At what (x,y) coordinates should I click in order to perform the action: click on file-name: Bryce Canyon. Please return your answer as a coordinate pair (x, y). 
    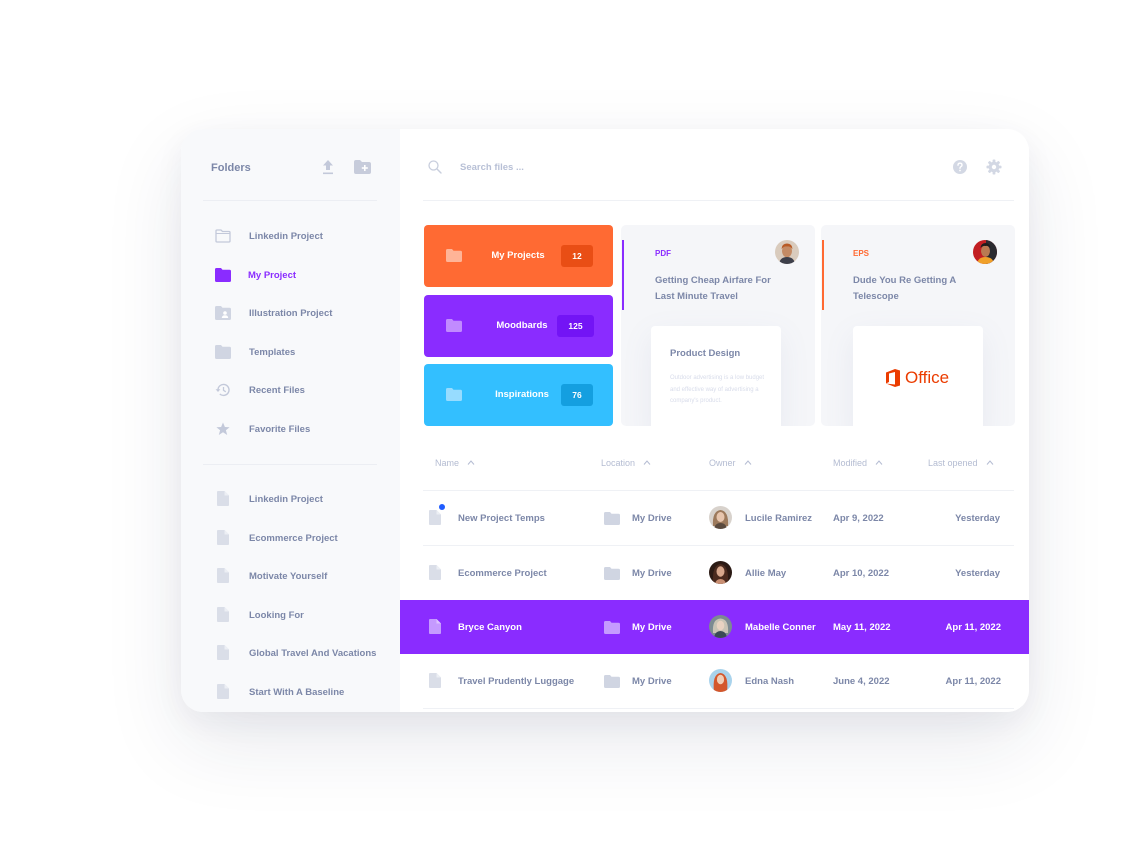
    Looking at the image, I should click on (490, 627).